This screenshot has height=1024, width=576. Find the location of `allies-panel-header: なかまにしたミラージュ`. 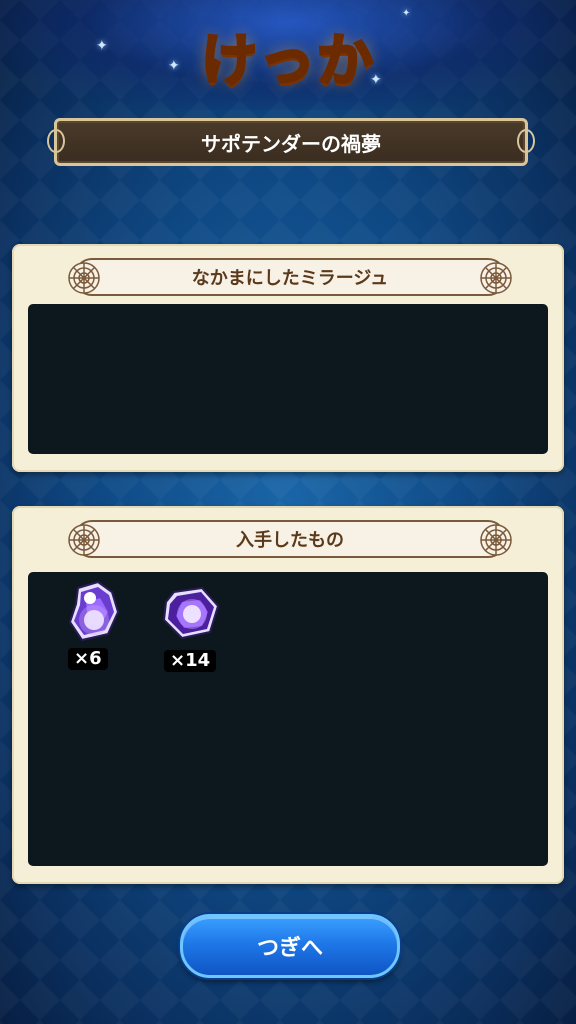

allies-panel-header: なかまにしたミラージュ is located at coordinates (290, 277).